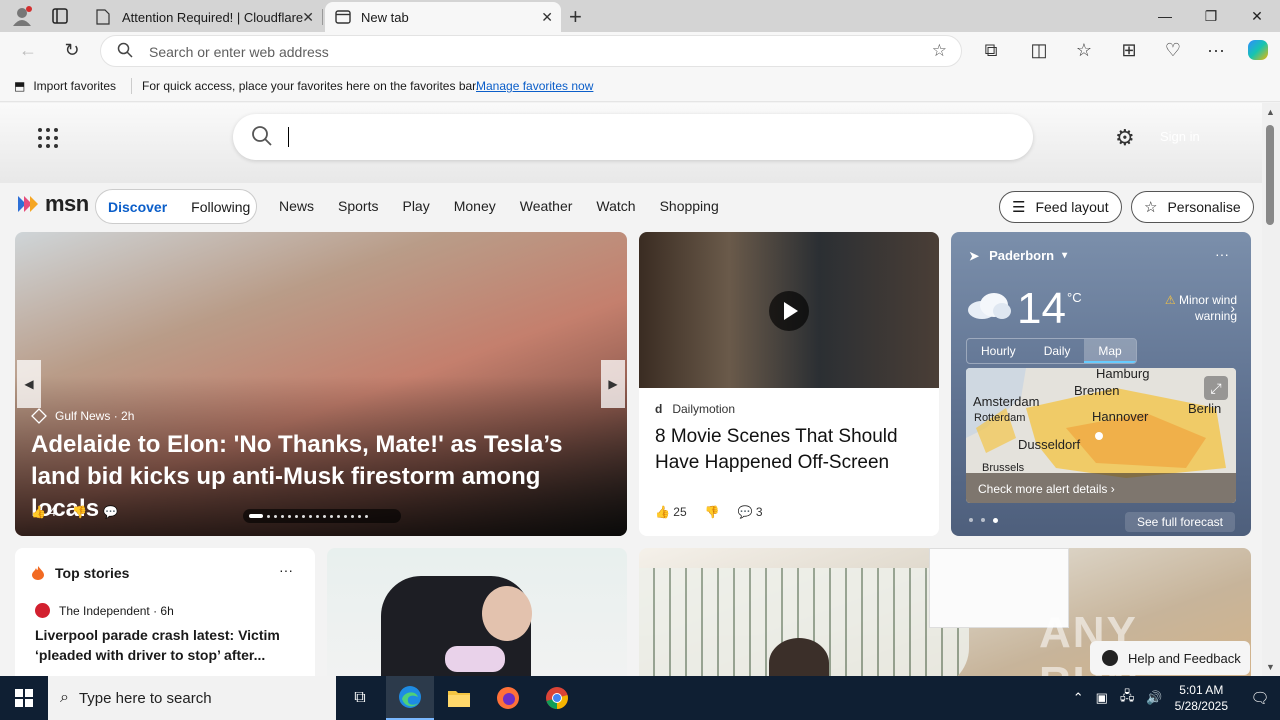 This screenshot has height=720, width=1280. What do you see at coordinates (689, 206) in the screenshot?
I see `nav-shopping: Shopping` at bounding box center [689, 206].